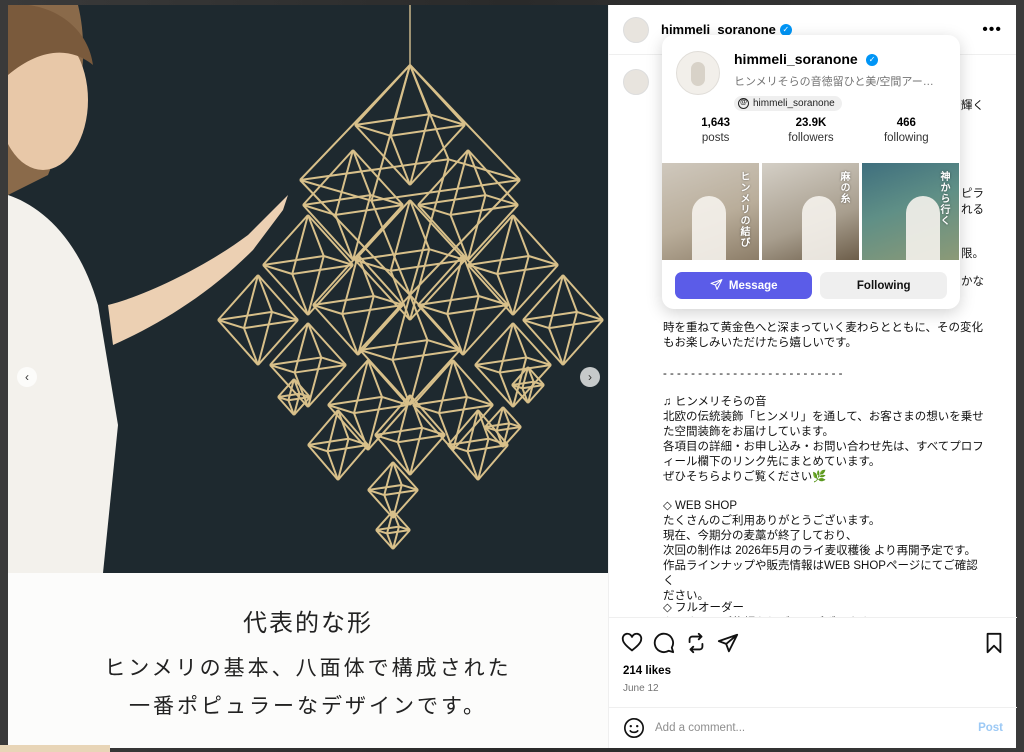  What do you see at coordinates (972, 106) in the screenshot?
I see `caption-fragment: 輝く` at bounding box center [972, 106].